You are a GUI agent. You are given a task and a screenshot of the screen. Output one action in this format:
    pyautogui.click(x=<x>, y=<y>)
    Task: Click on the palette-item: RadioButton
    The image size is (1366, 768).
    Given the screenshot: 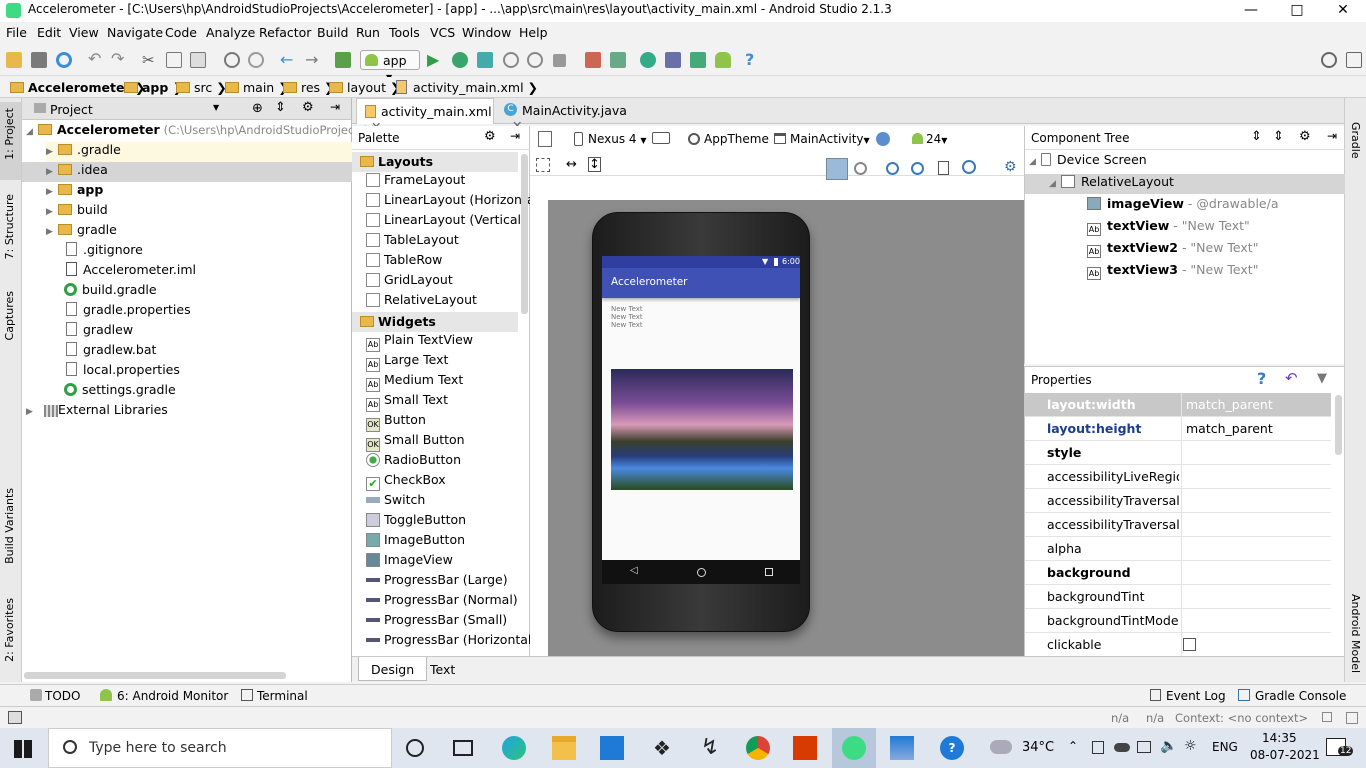 What is the action you would take?
    pyautogui.click(x=435, y=462)
    